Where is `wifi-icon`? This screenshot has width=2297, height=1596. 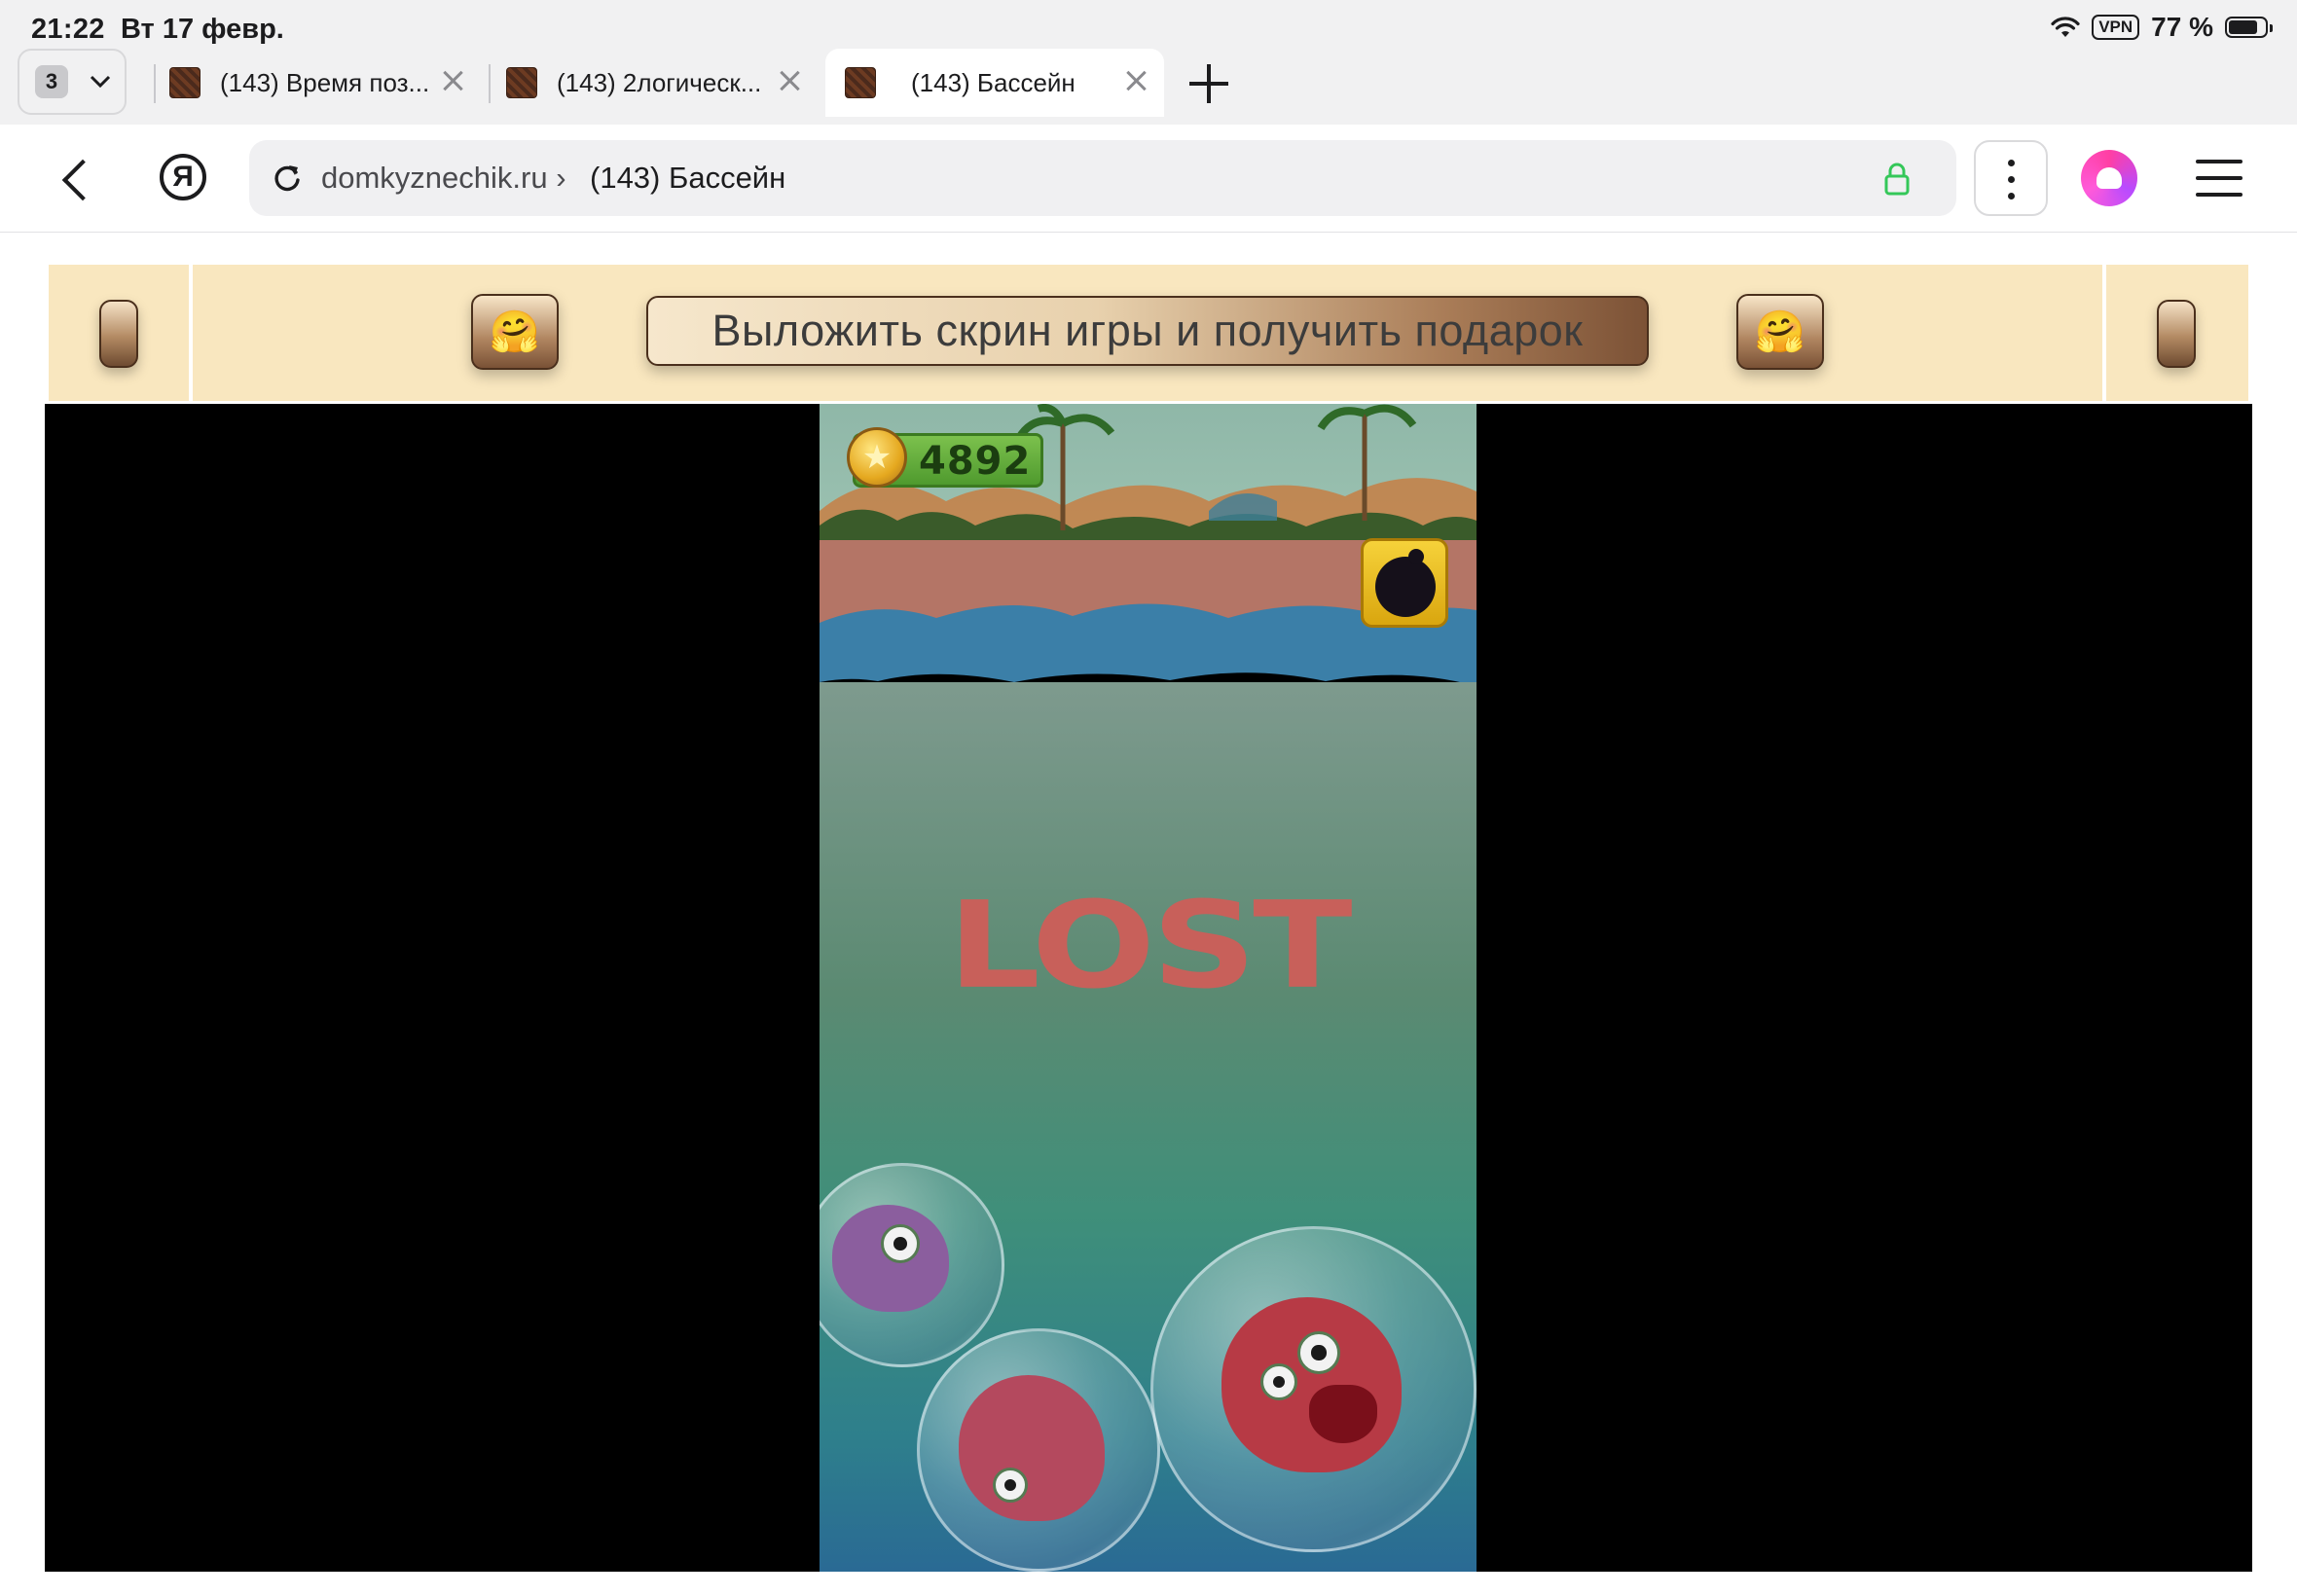 wifi-icon is located at coordinates (2065, 27).